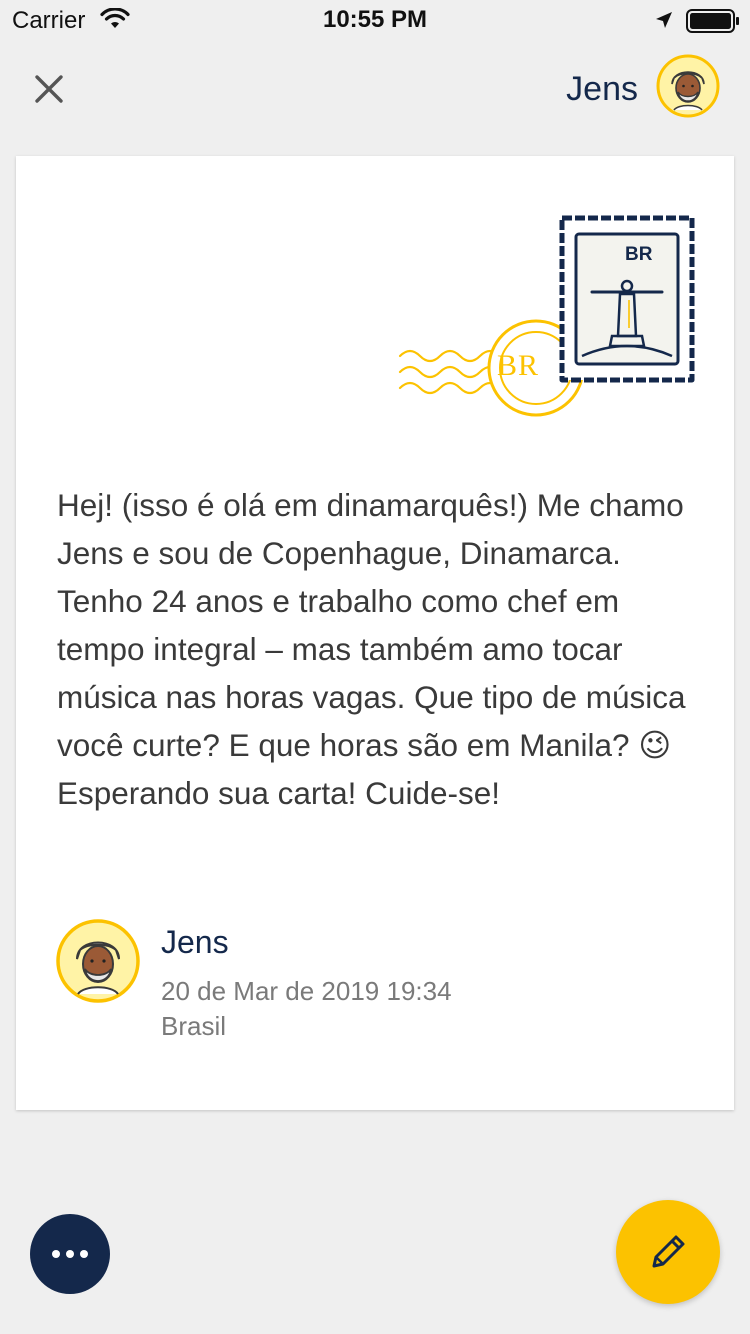 The image size is (750, 1334). What do you see at coordinates (546, 316) in the screenshot?
I see `stamp-postmark-illustration` at bounding box center [546, 316].